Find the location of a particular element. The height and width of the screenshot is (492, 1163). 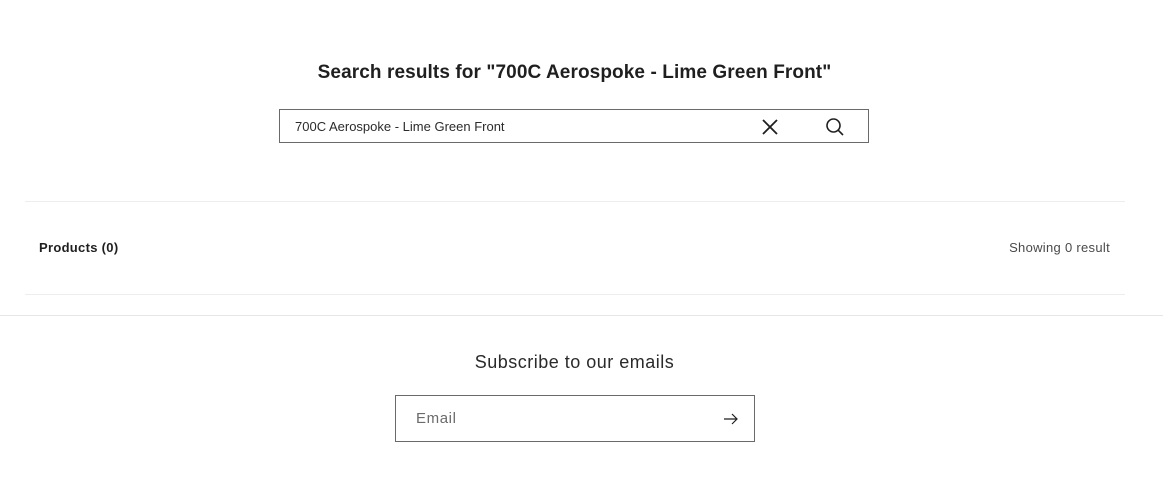

footer-divider is located at coordinates (581, 315).